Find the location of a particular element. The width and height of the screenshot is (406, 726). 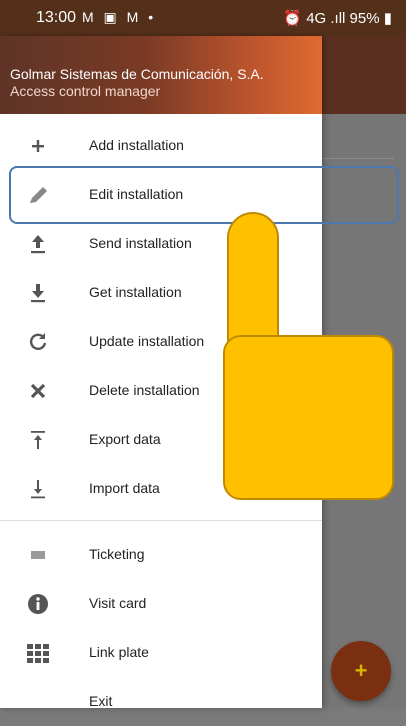

download-icon is located at coordinates (38, 293).